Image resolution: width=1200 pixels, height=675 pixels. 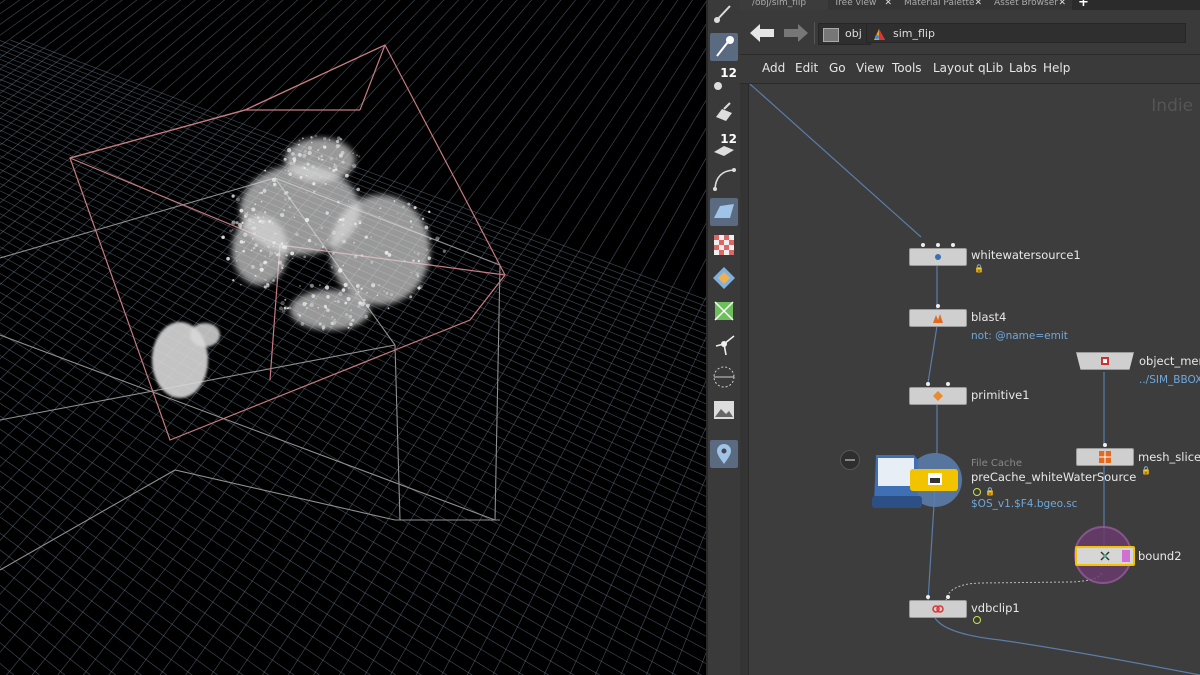 I want to click on curve-icon, so click(x=724, y=179).